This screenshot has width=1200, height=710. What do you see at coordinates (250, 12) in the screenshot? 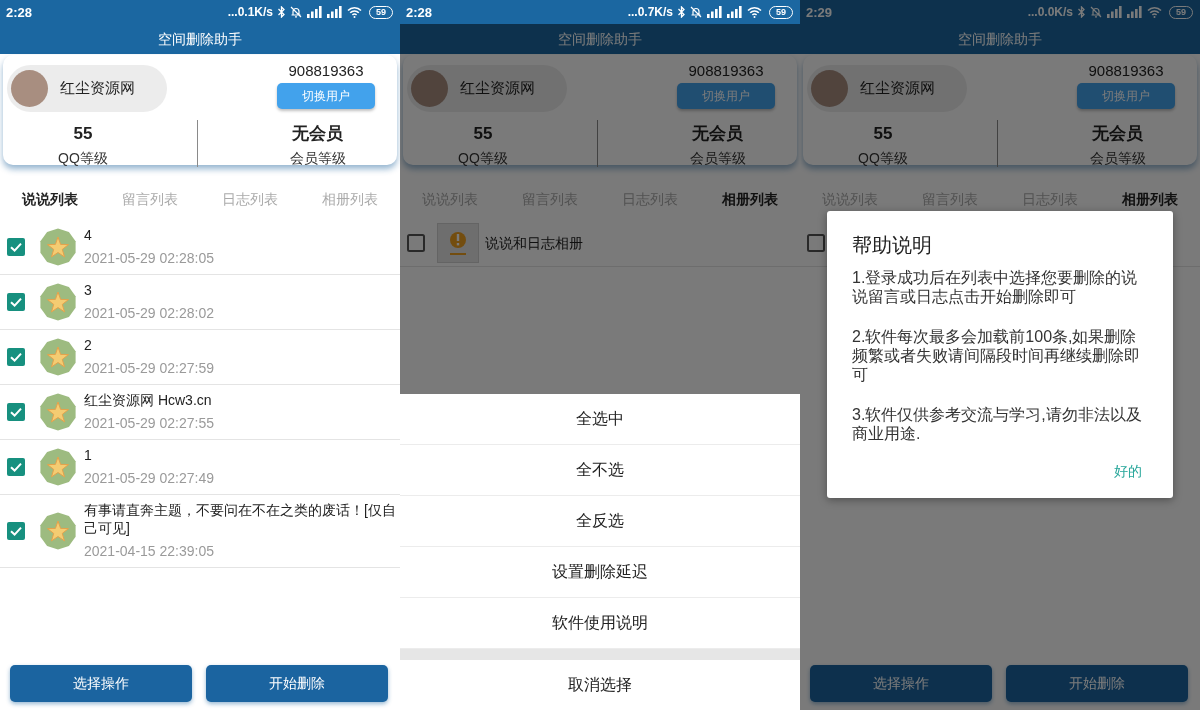
I see `network-speed: ...0.1K/s` at bounding box center [250, 12].